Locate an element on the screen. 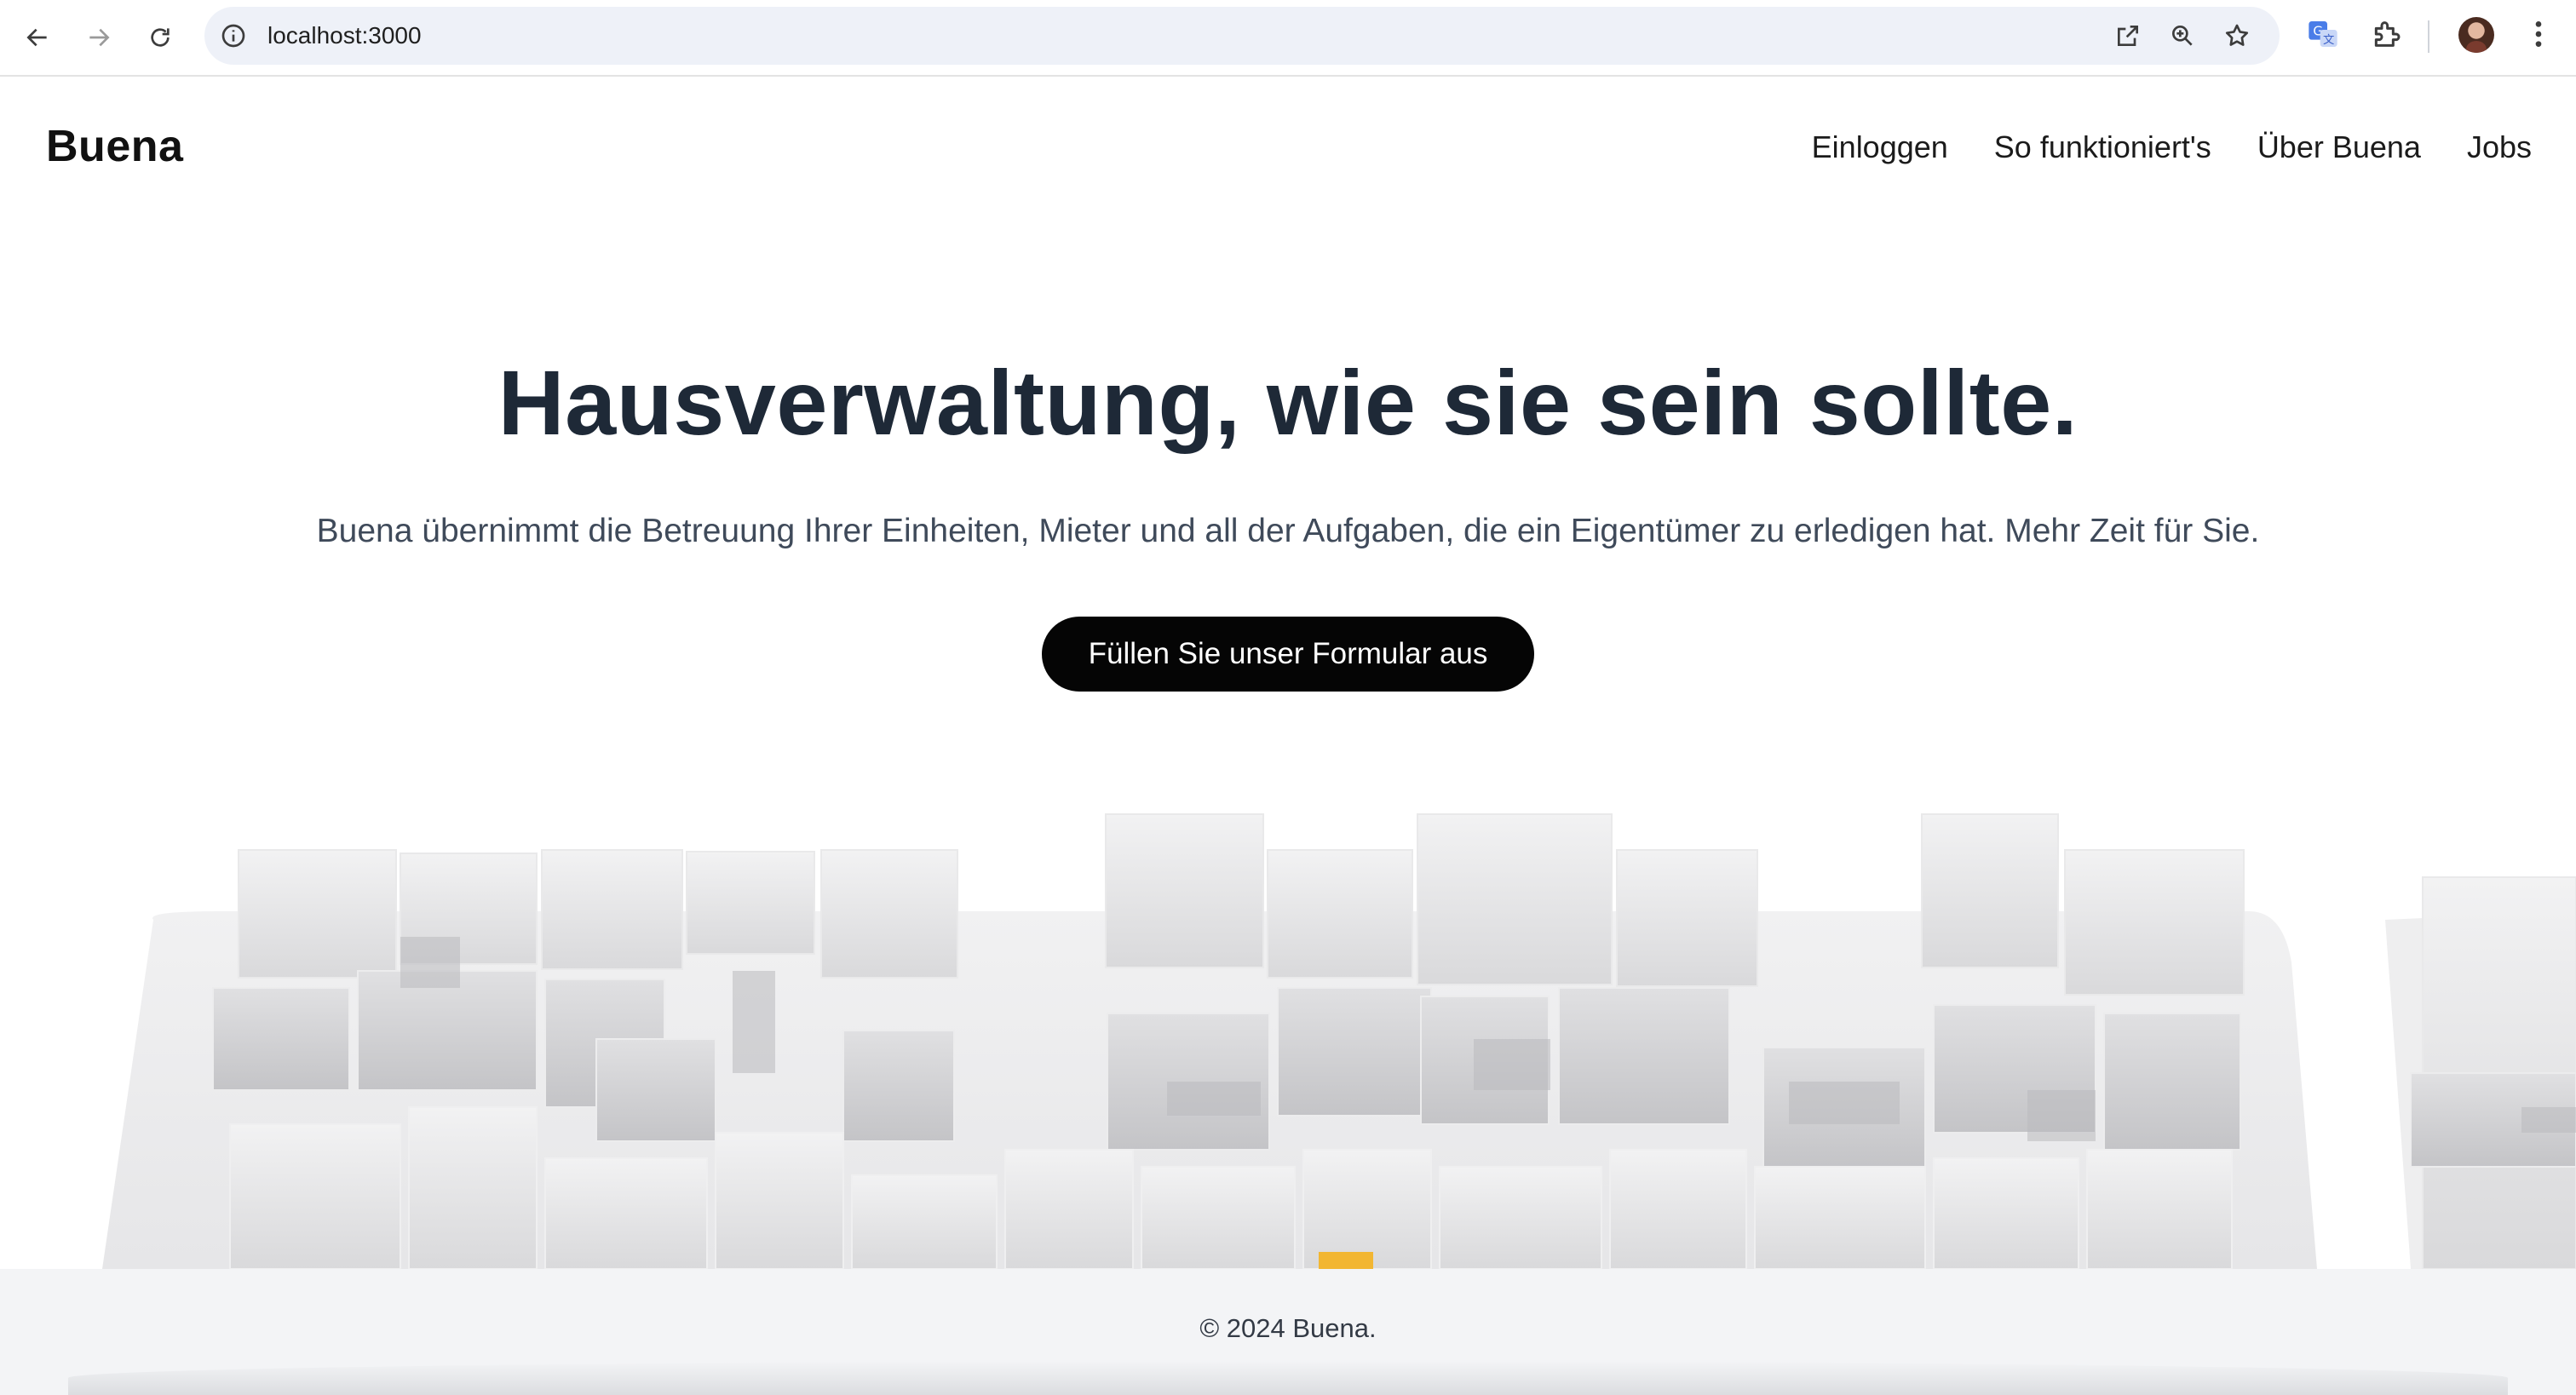 The height and width of the screenshot is (1395, 2576). reload-icon is located at coordinates (160, 37).